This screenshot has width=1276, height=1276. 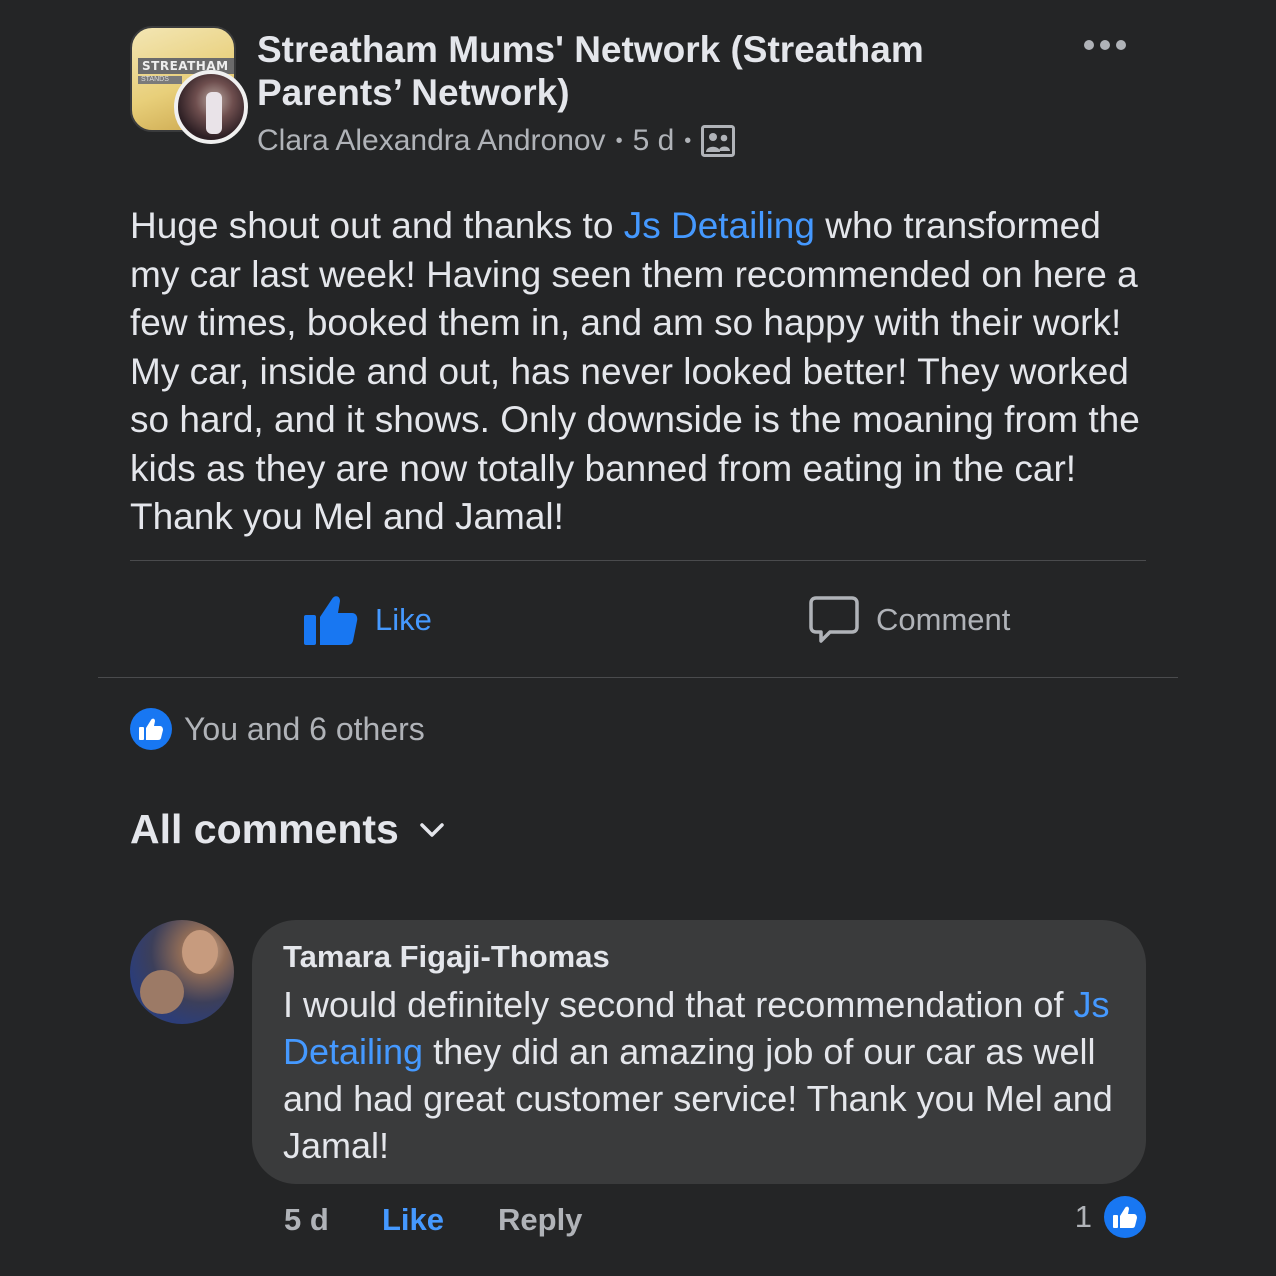 I want to click on reactions-count-text: You and 6 others, so click(x=304, y=728).